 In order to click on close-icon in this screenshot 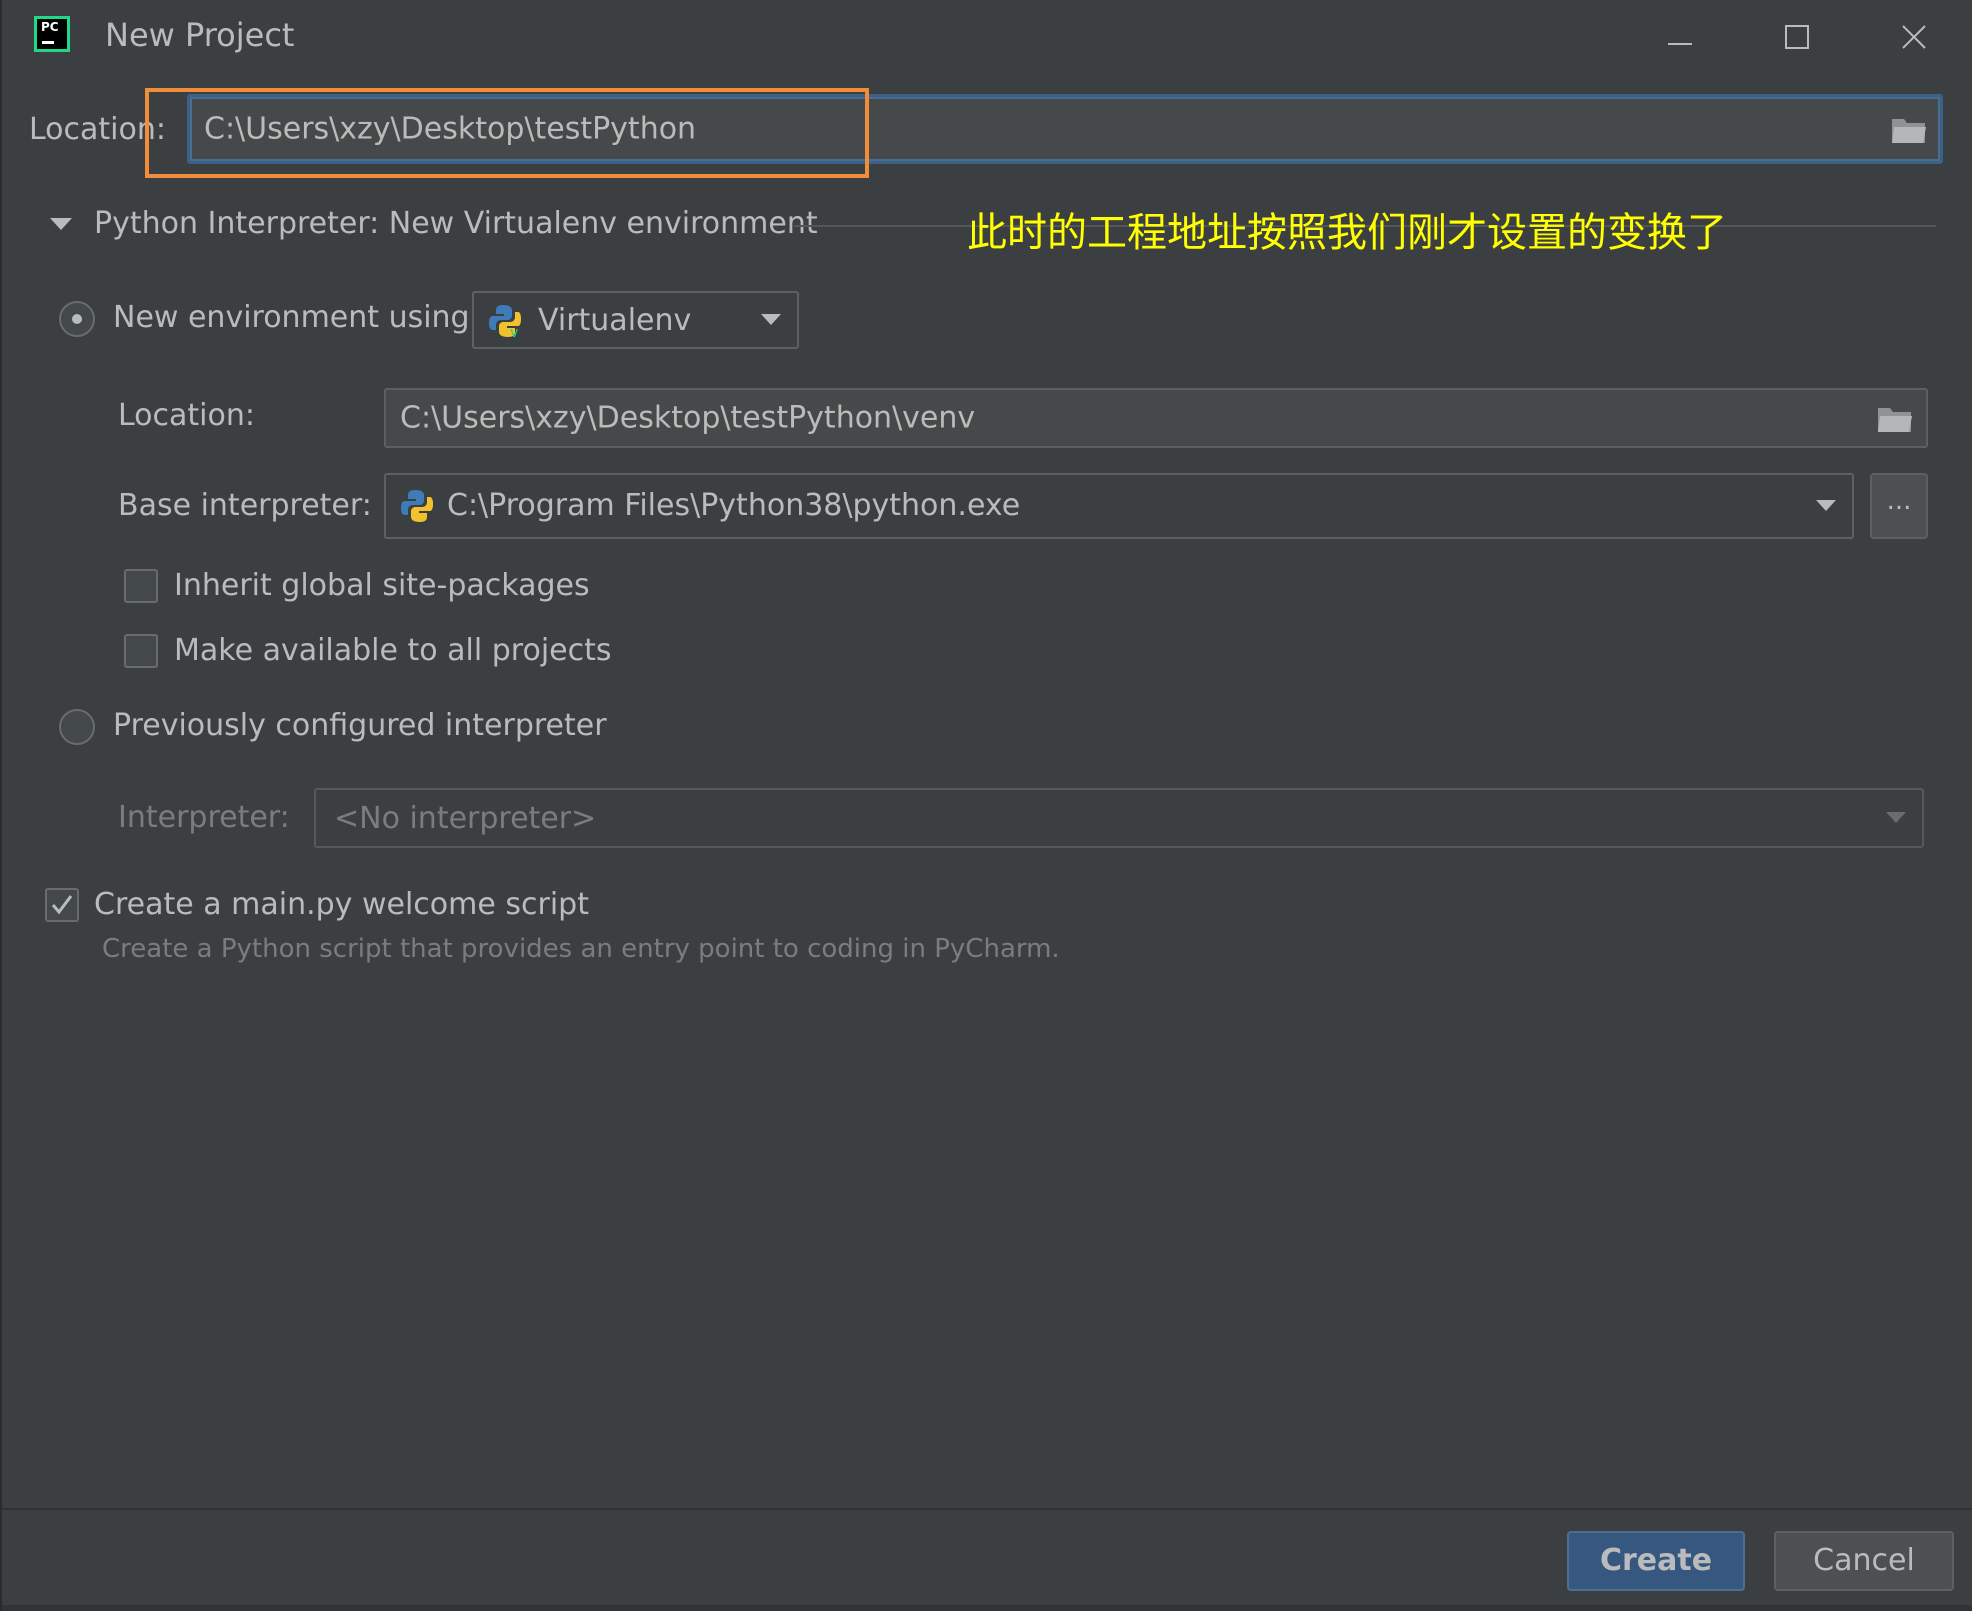, I will do `click(1914, 37)`.